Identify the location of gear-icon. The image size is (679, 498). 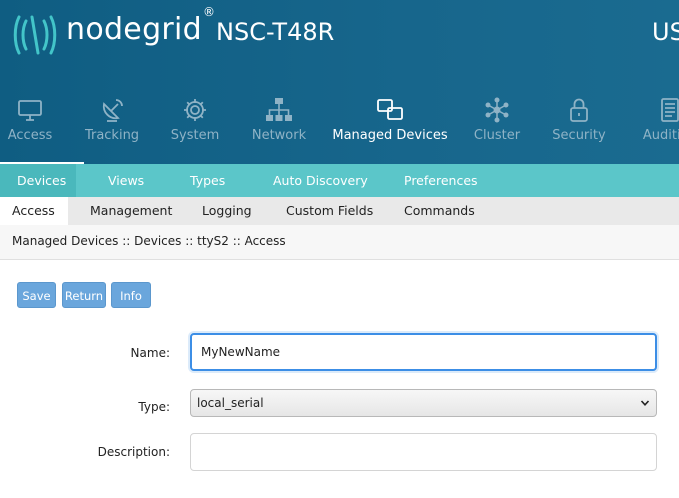
(195, 110).